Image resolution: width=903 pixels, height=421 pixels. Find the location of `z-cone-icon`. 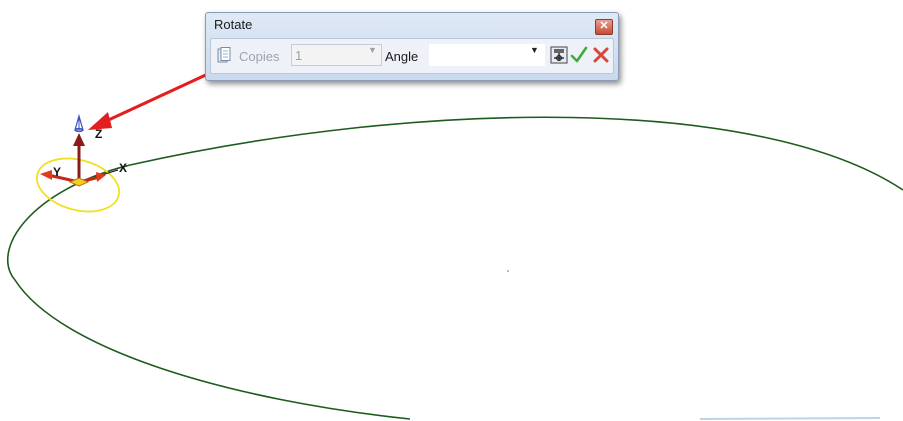

z-cone-icon is located at coordinates (79, 123).